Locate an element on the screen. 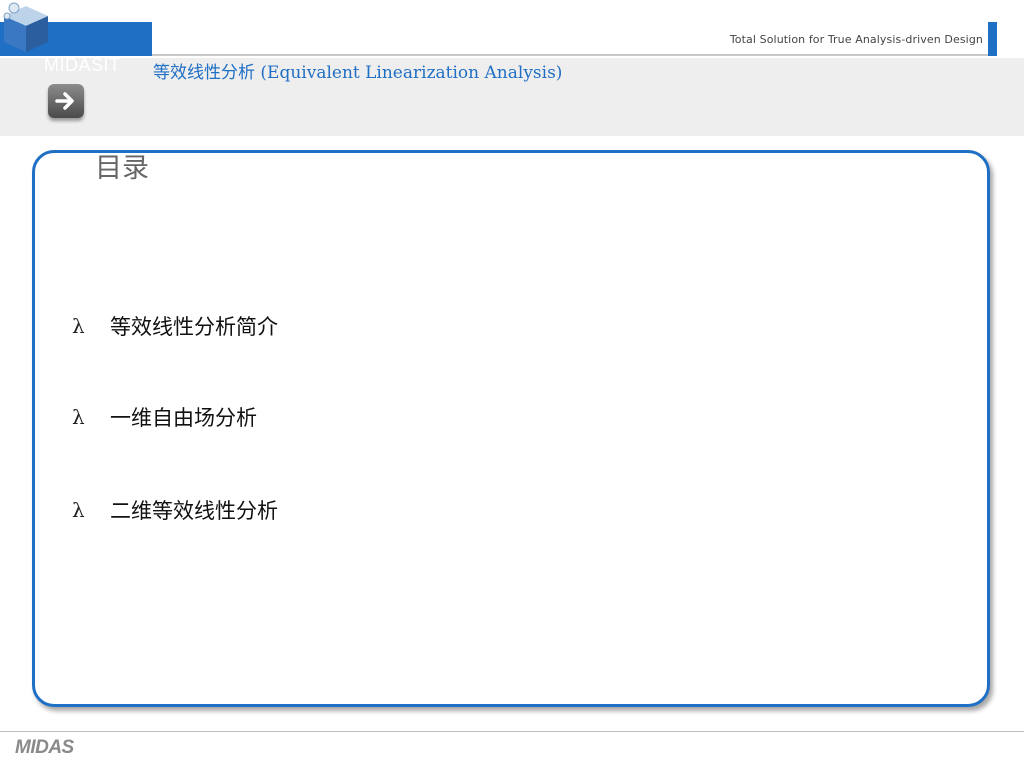  toc-item: λ 等效线性分析简介 is located at coordinates (175, 326).